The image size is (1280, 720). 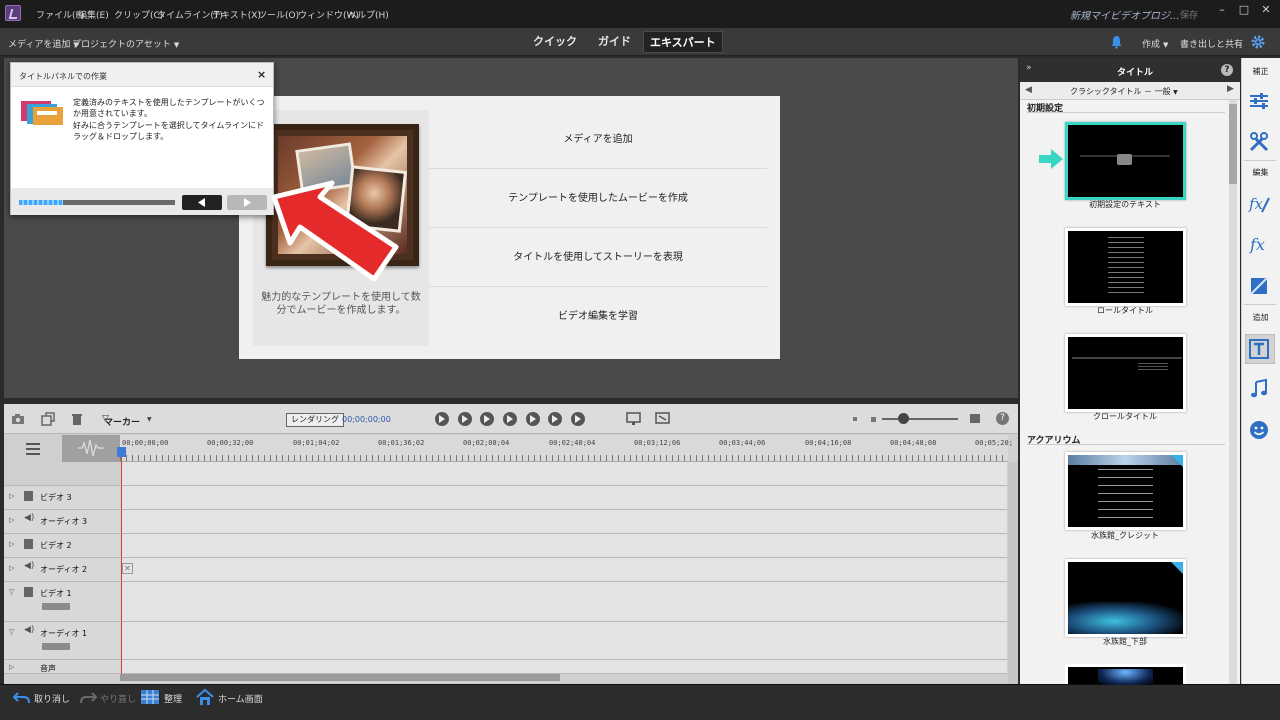 What do you see at coordinates (33, 448) in the screenshot?
I see `track-settings-icon` at bounding box center [33, 448].